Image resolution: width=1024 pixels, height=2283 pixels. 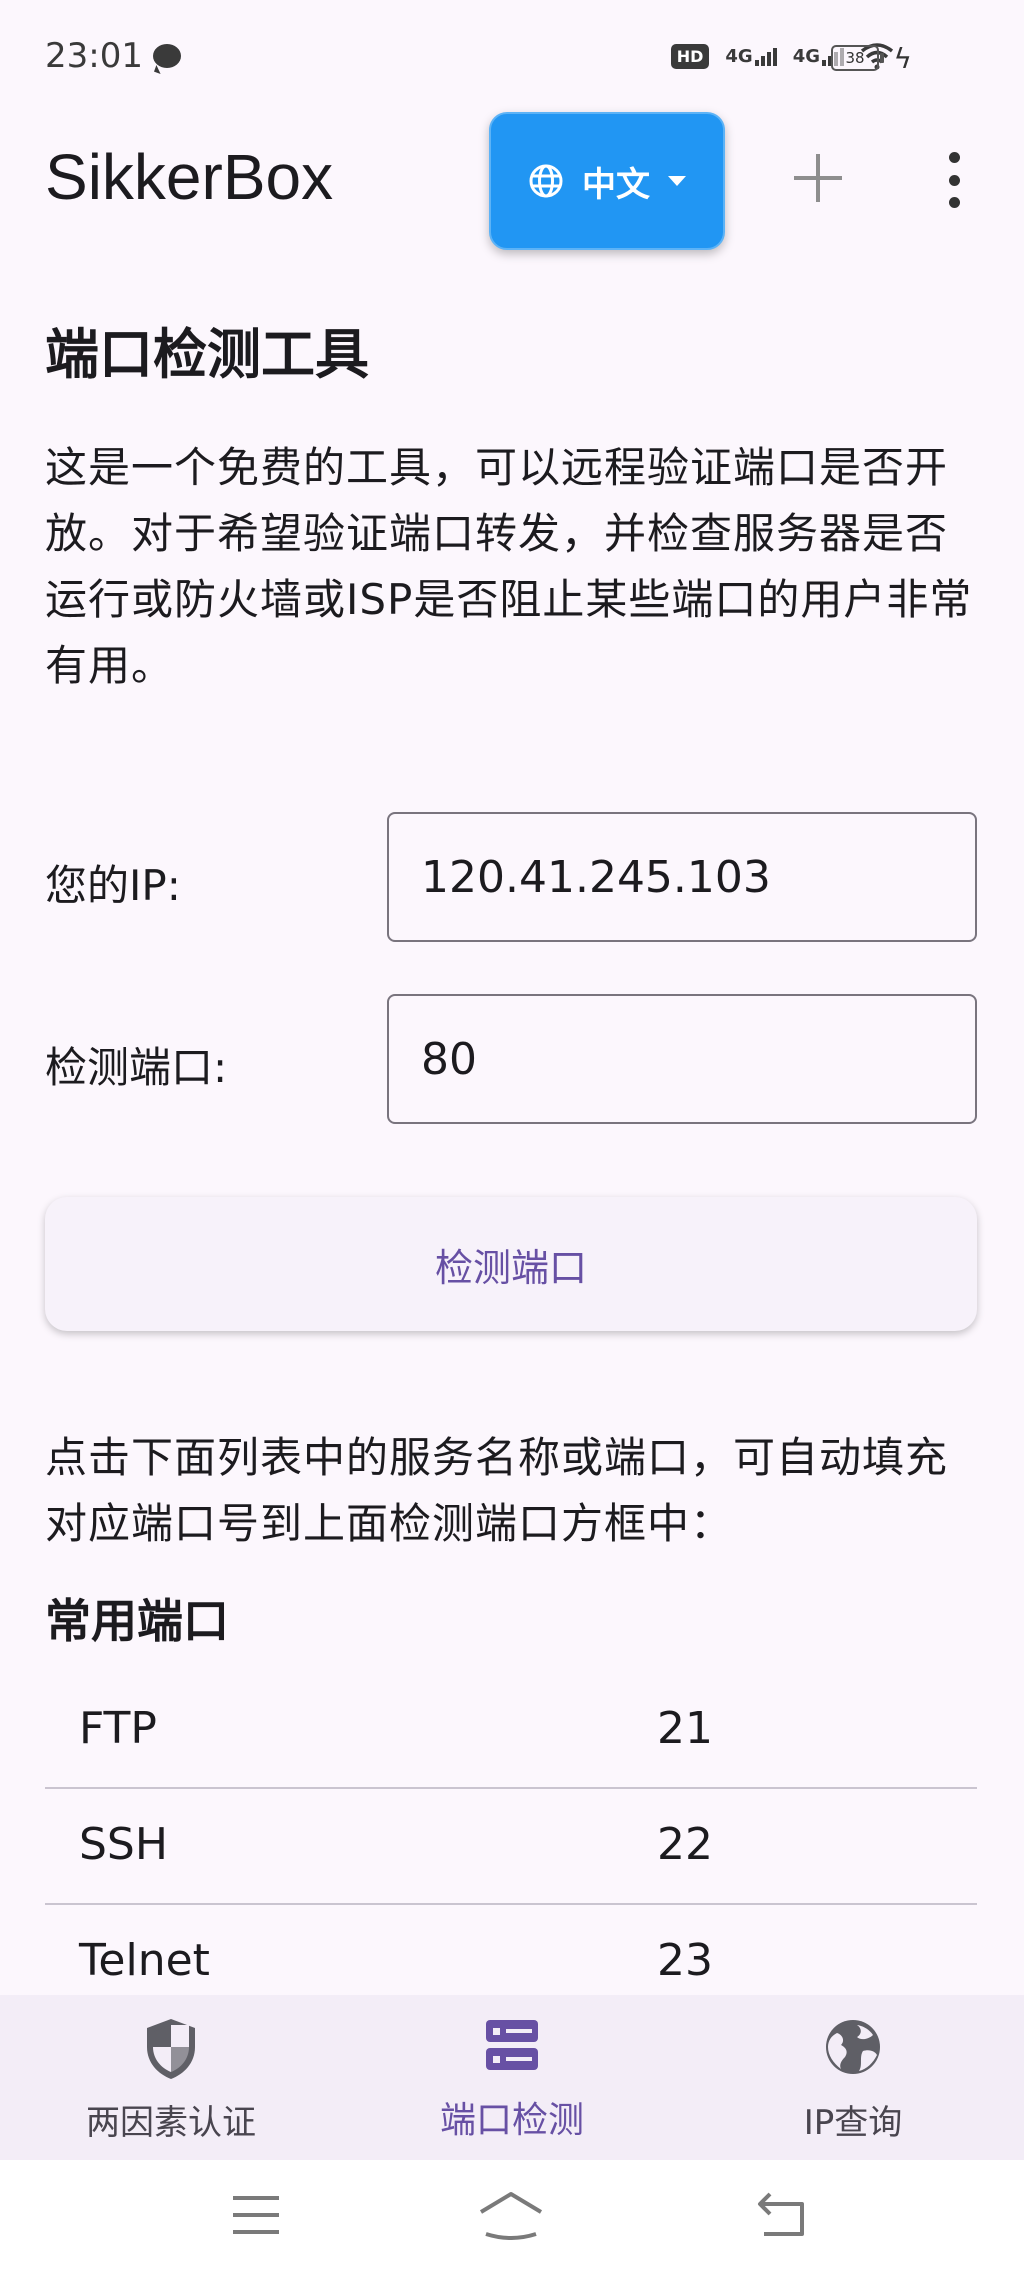 What do you see at coordinates (682, 1059) in the screenshot?
I see `port-input` at bounding box center [682, 1059].